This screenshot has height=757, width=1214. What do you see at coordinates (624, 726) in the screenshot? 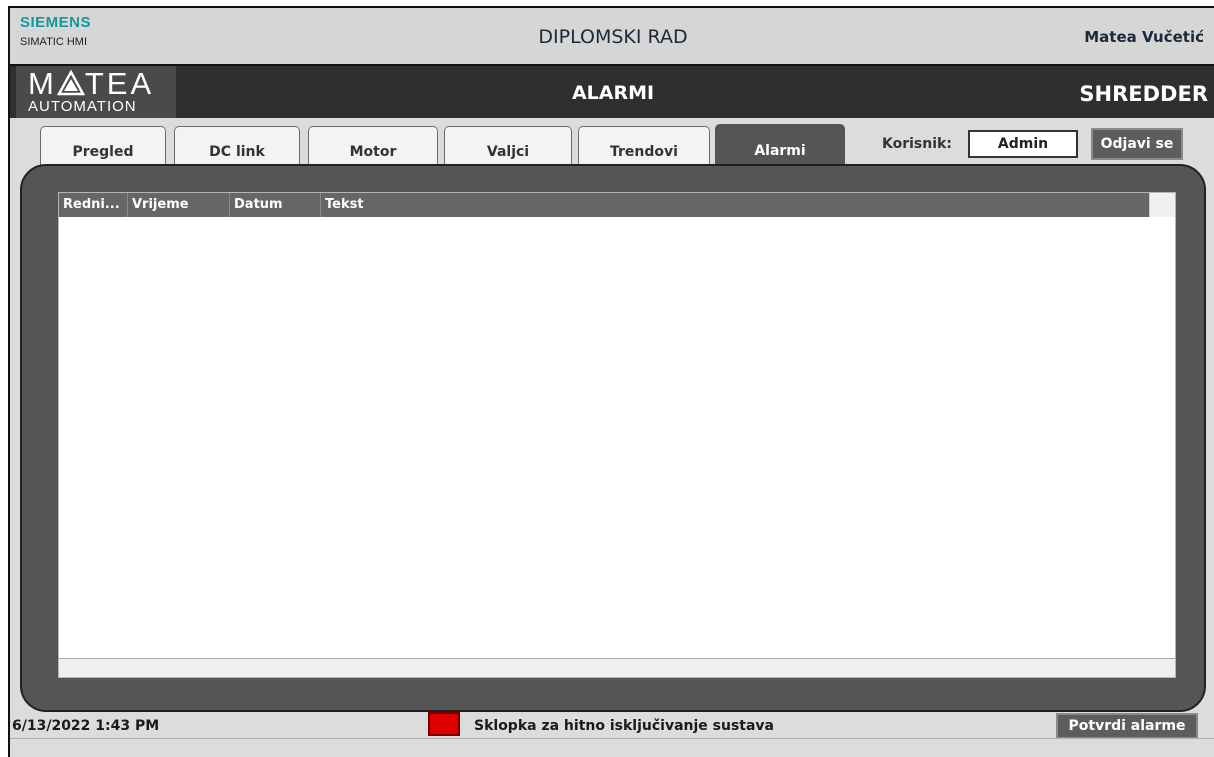
I see `estop-label: Sklopka za hitno isključivanje sustava` at bounding box center [624, 726].